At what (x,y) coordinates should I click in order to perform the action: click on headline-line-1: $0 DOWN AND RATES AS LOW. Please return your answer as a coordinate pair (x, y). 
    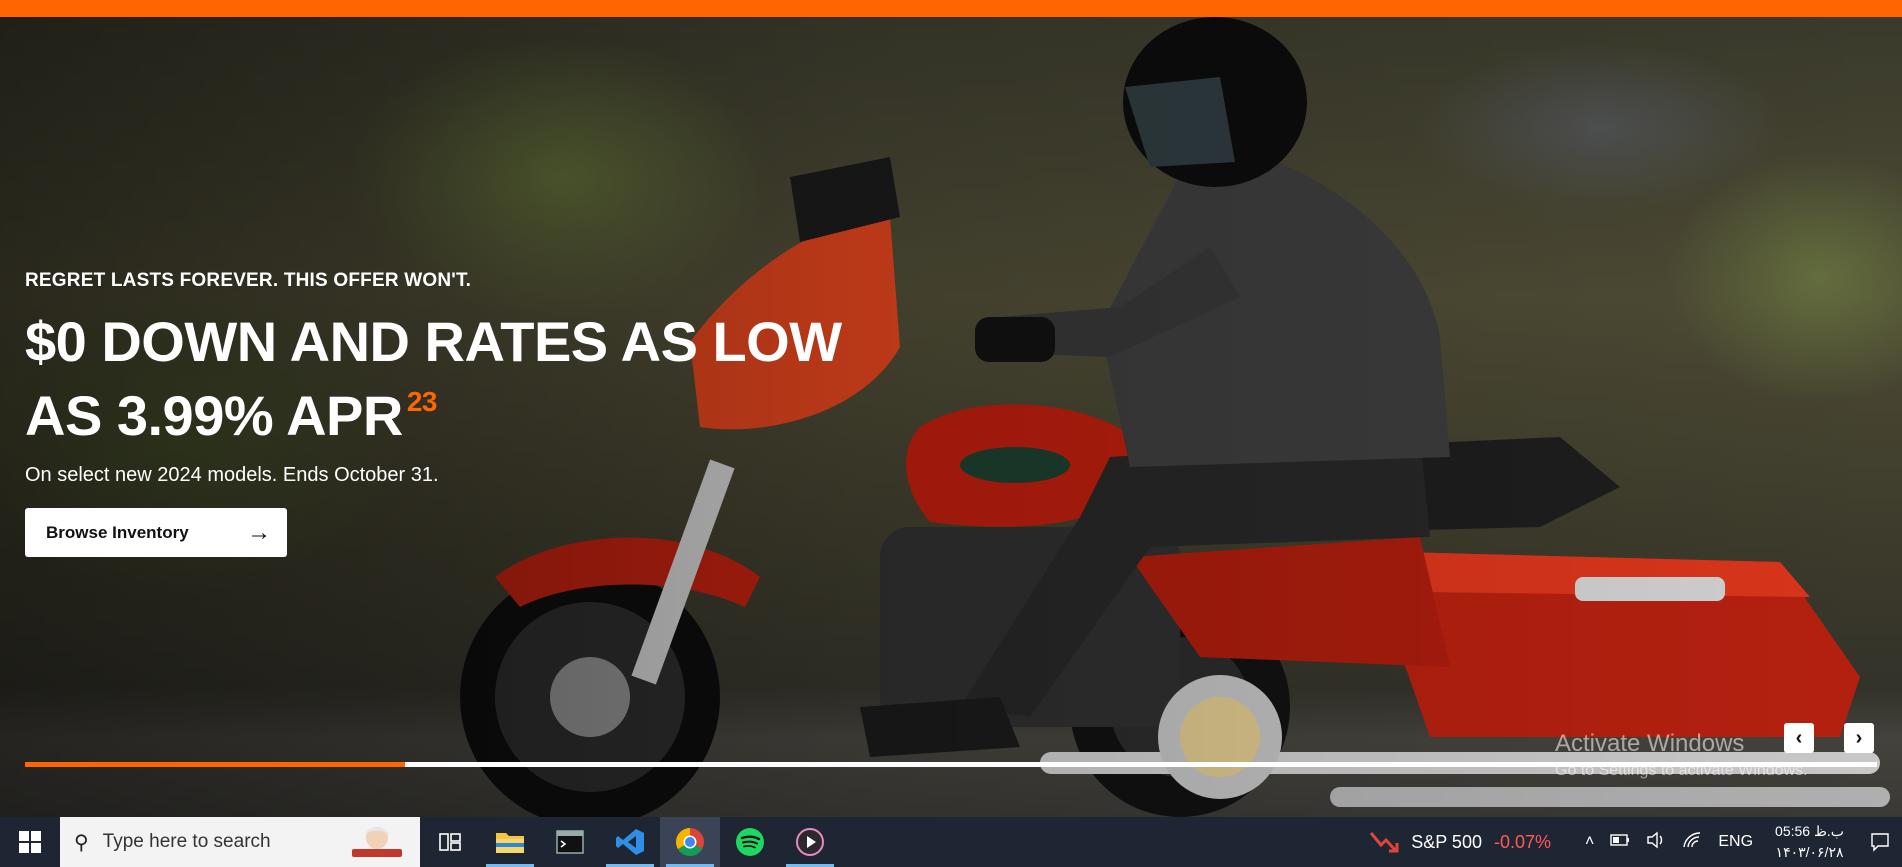
    Looking at the image, I should click on (433, 341).